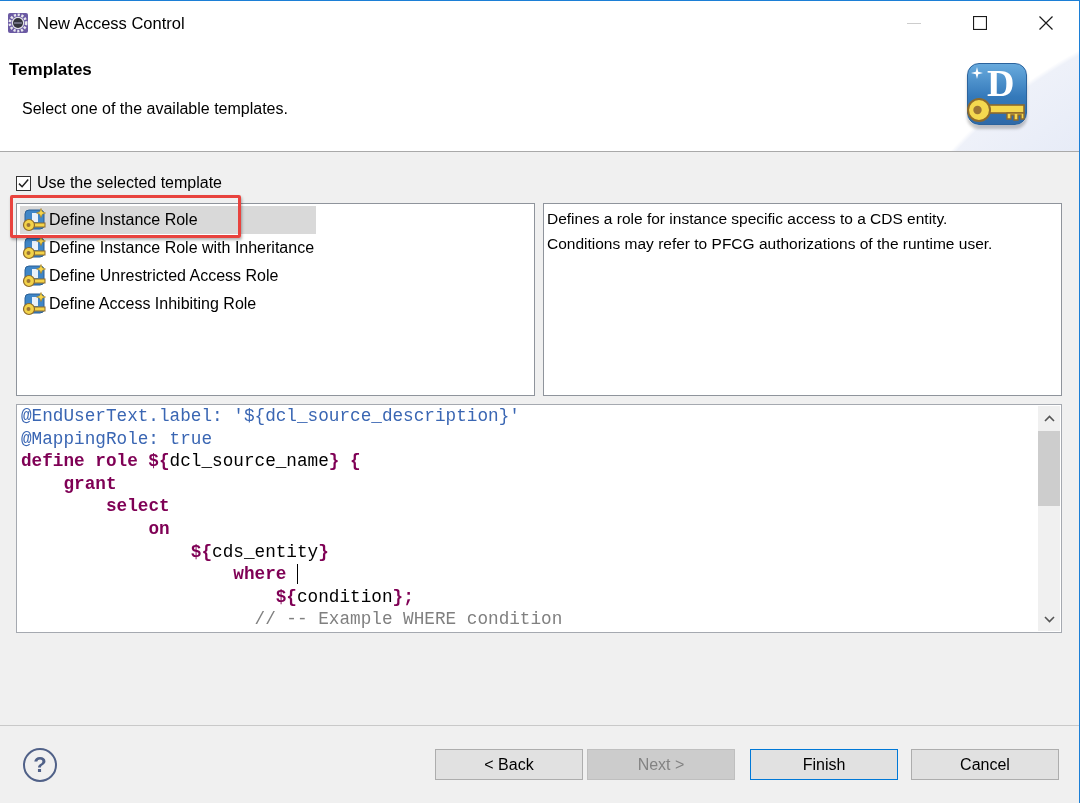 The width and height of the screenshot is (1080, 803). Describe the element at coordinates (1001, 83) in the screenshot. I see `logo-letter: D` at that location.